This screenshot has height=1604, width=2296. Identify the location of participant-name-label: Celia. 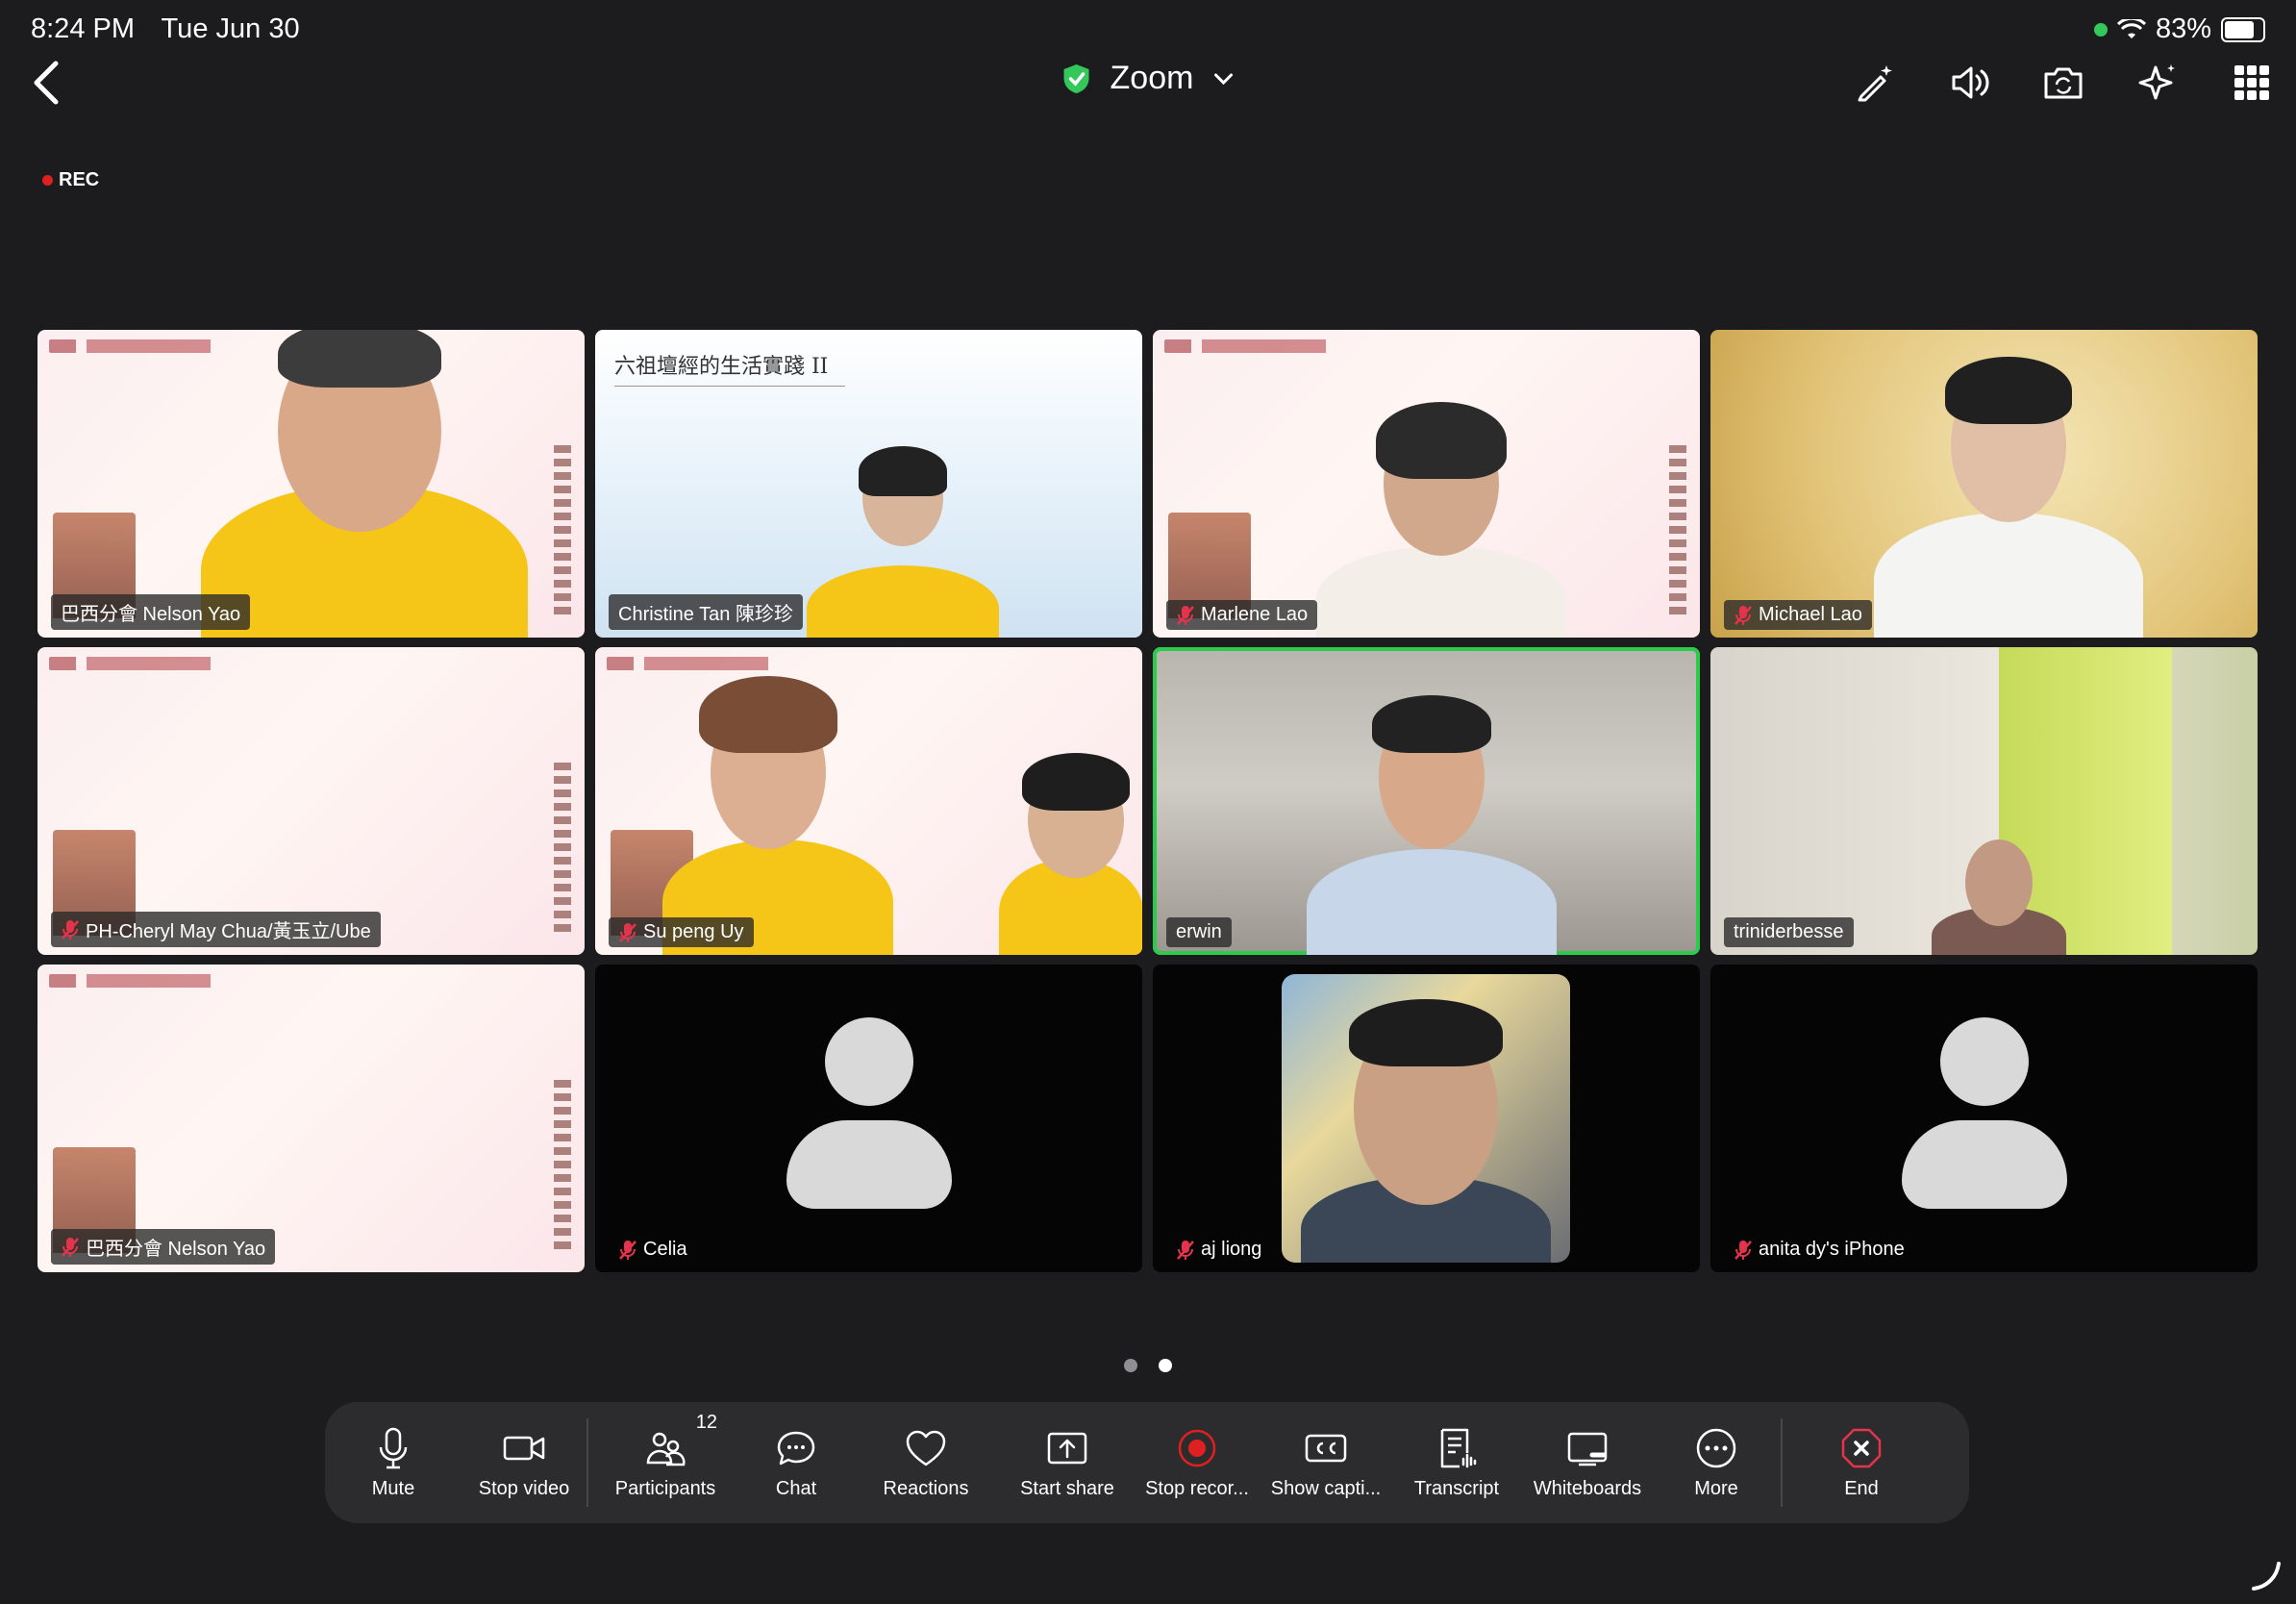
(653, 1250).